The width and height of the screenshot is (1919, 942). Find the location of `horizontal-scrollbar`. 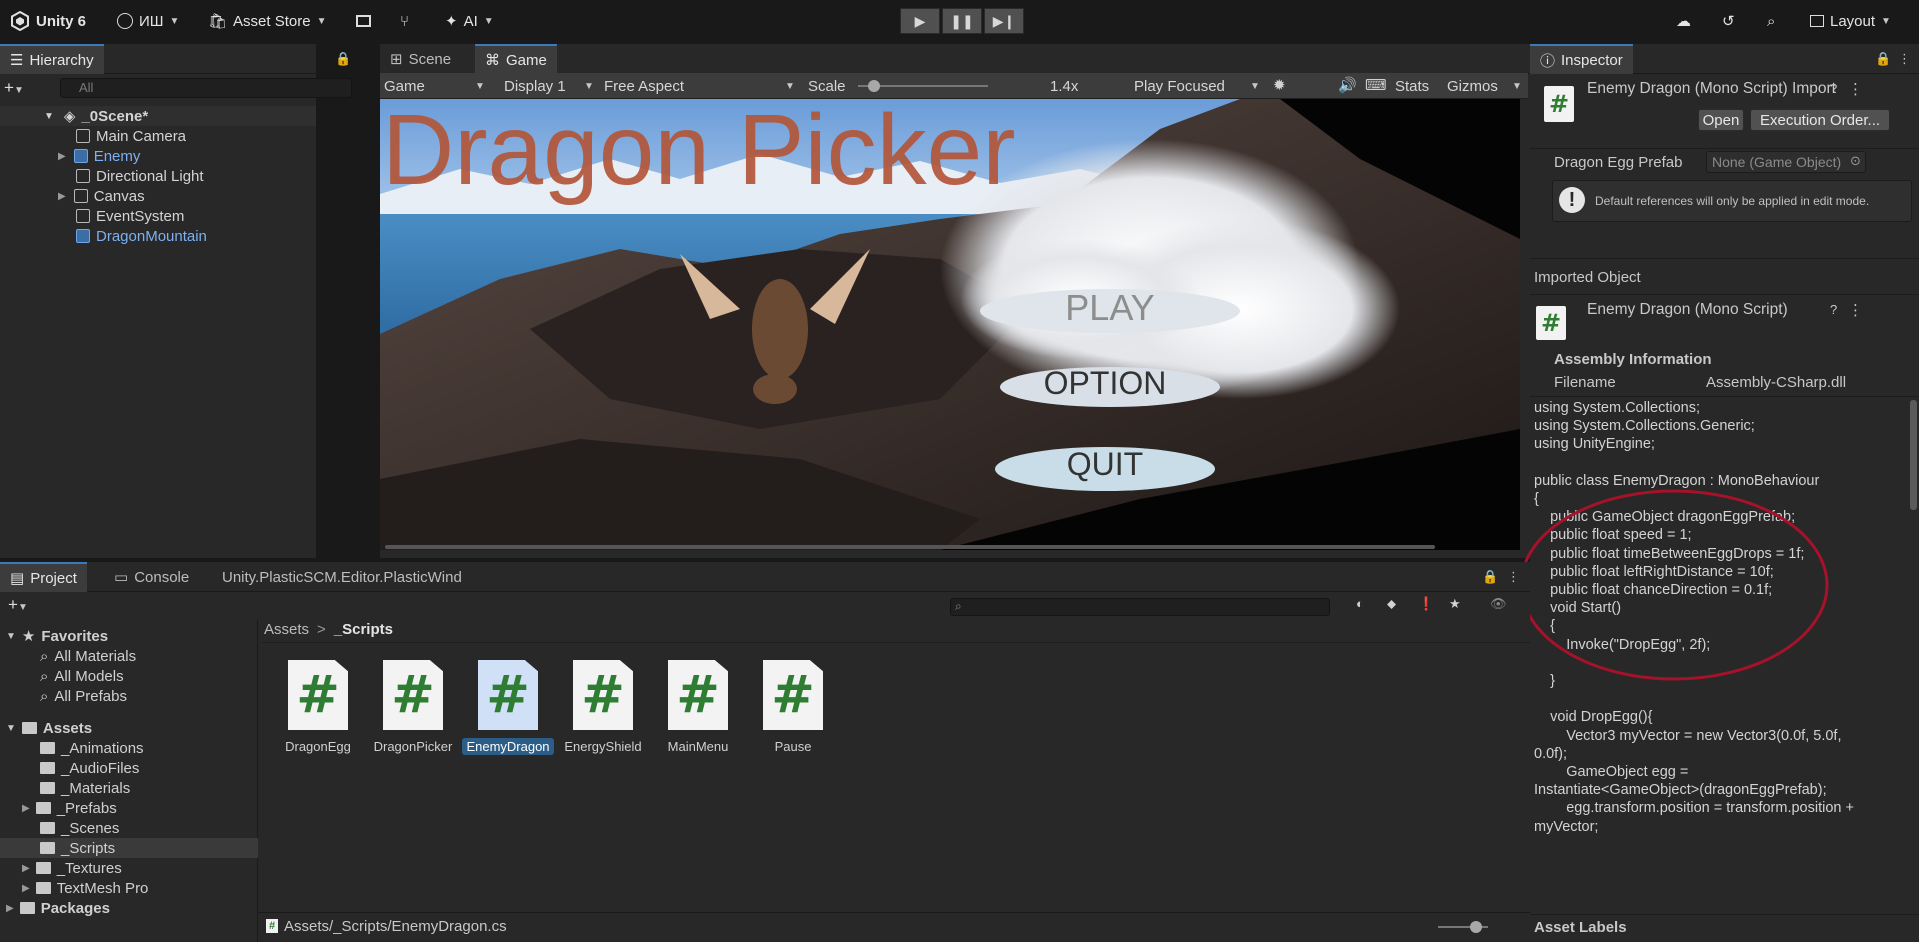

horizontal-scrollbar is located at coordinates (910, 547).